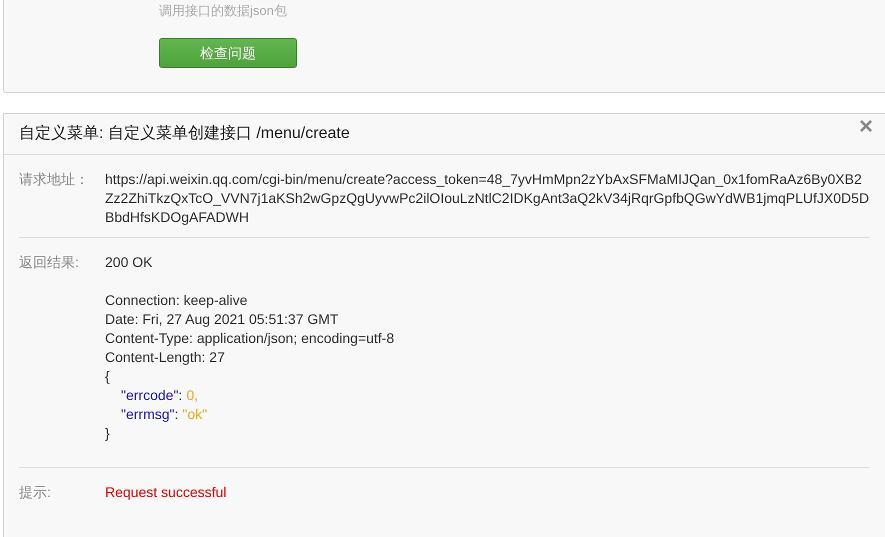  Describe the element at coordinates (249, 338) in the screenshot. I see `header-line: Content-Type: application/json; encoding=utf-8` at that location.